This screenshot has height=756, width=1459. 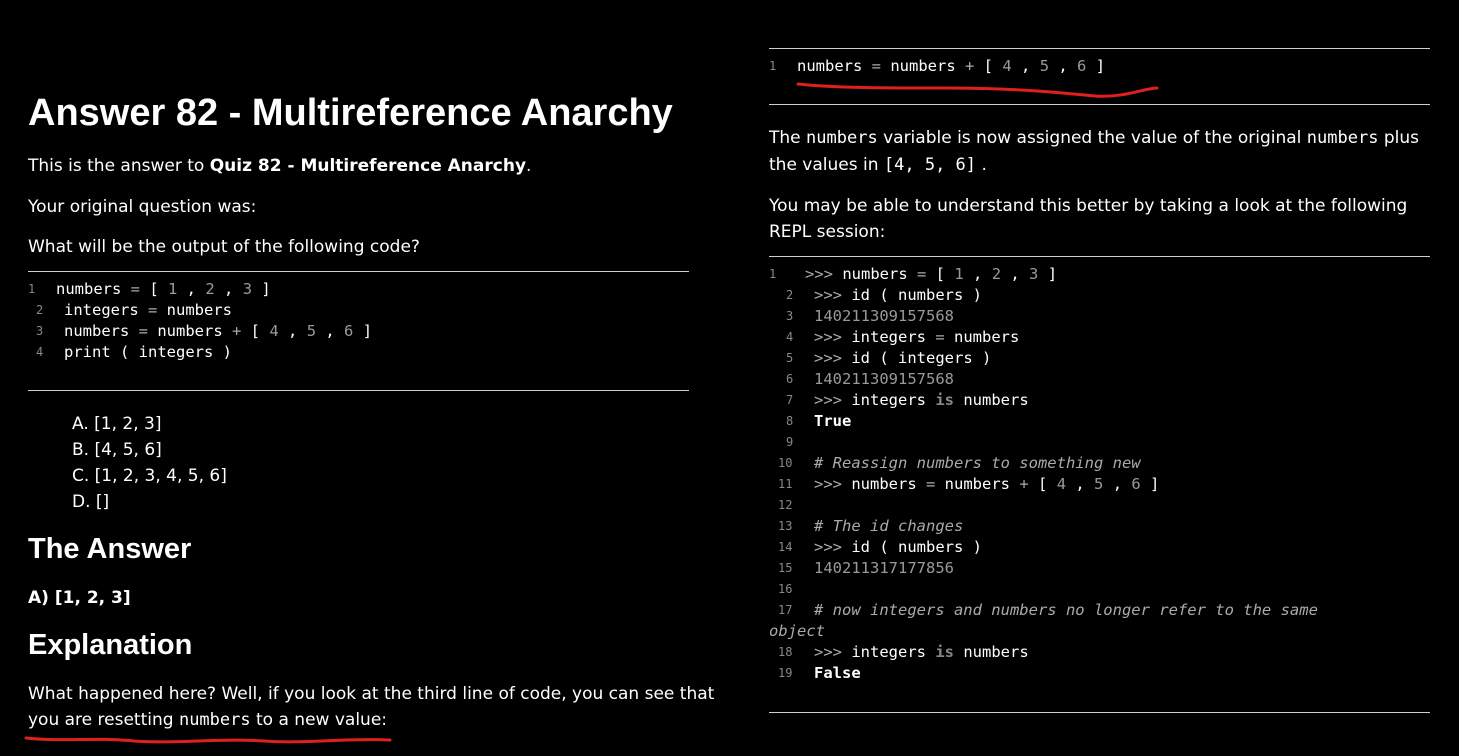 What do you see at coordinates (149, 476) in the screenshot?
I see `choice-c: C. [1, 2, 3, 4, 5, 6]` at bounding box center [149, 476].